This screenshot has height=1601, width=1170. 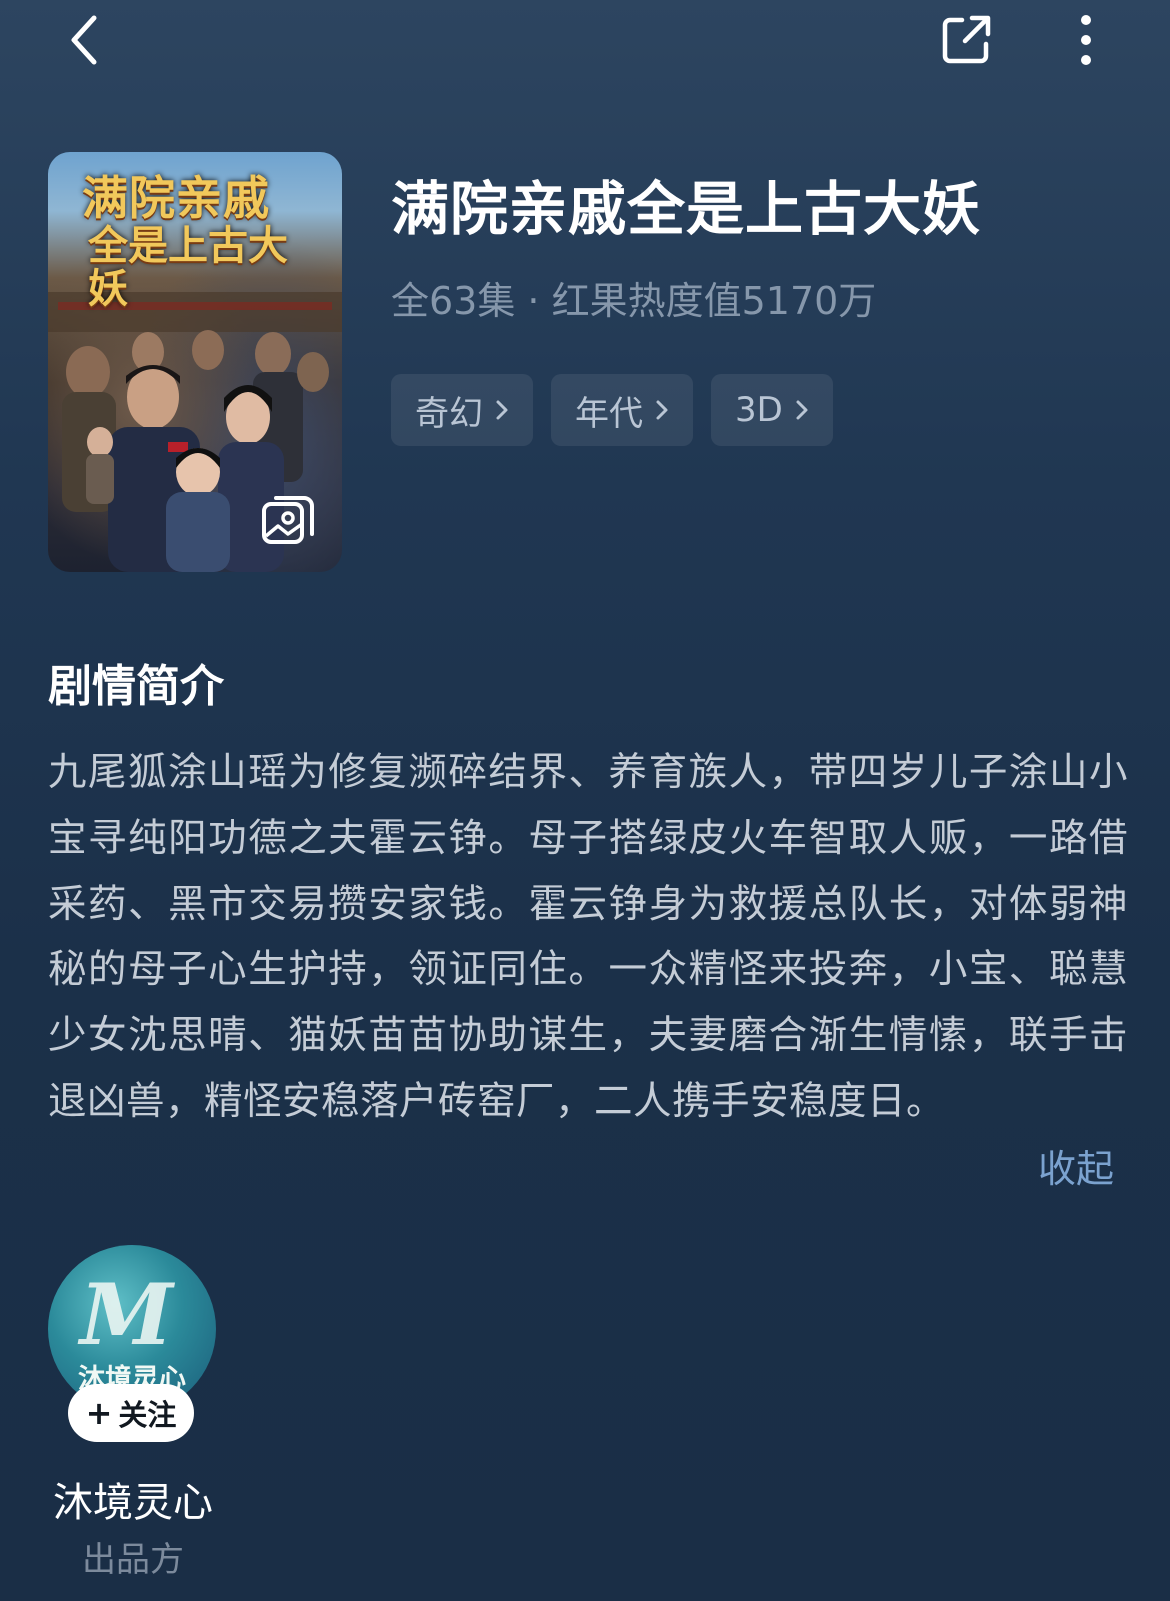 I want to click on share-icon, so click(x=966, y=39).